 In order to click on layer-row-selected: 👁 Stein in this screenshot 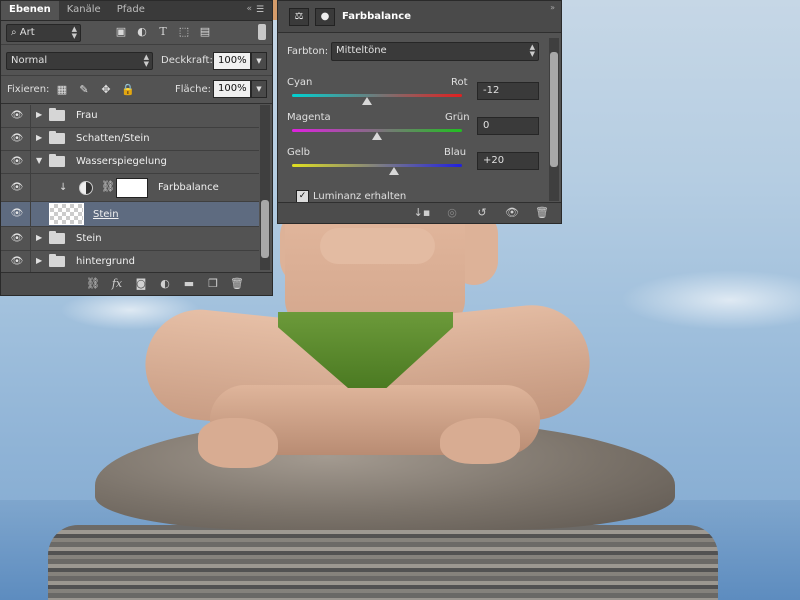, I will do `click(130, 214)`.